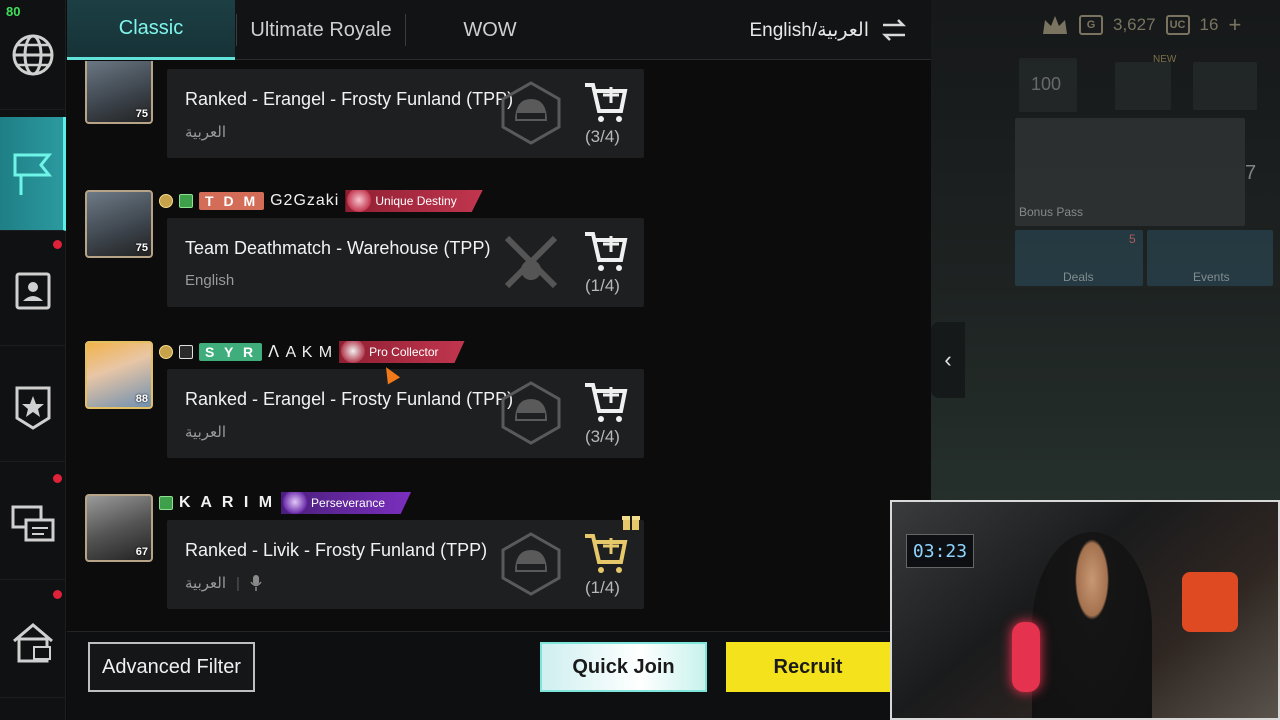 The height and width of the screenshot is (720, 1280). Describe the element at coordinates (940, 551) in the screenshot. I see `webcam-clock: 03:23` at that location.